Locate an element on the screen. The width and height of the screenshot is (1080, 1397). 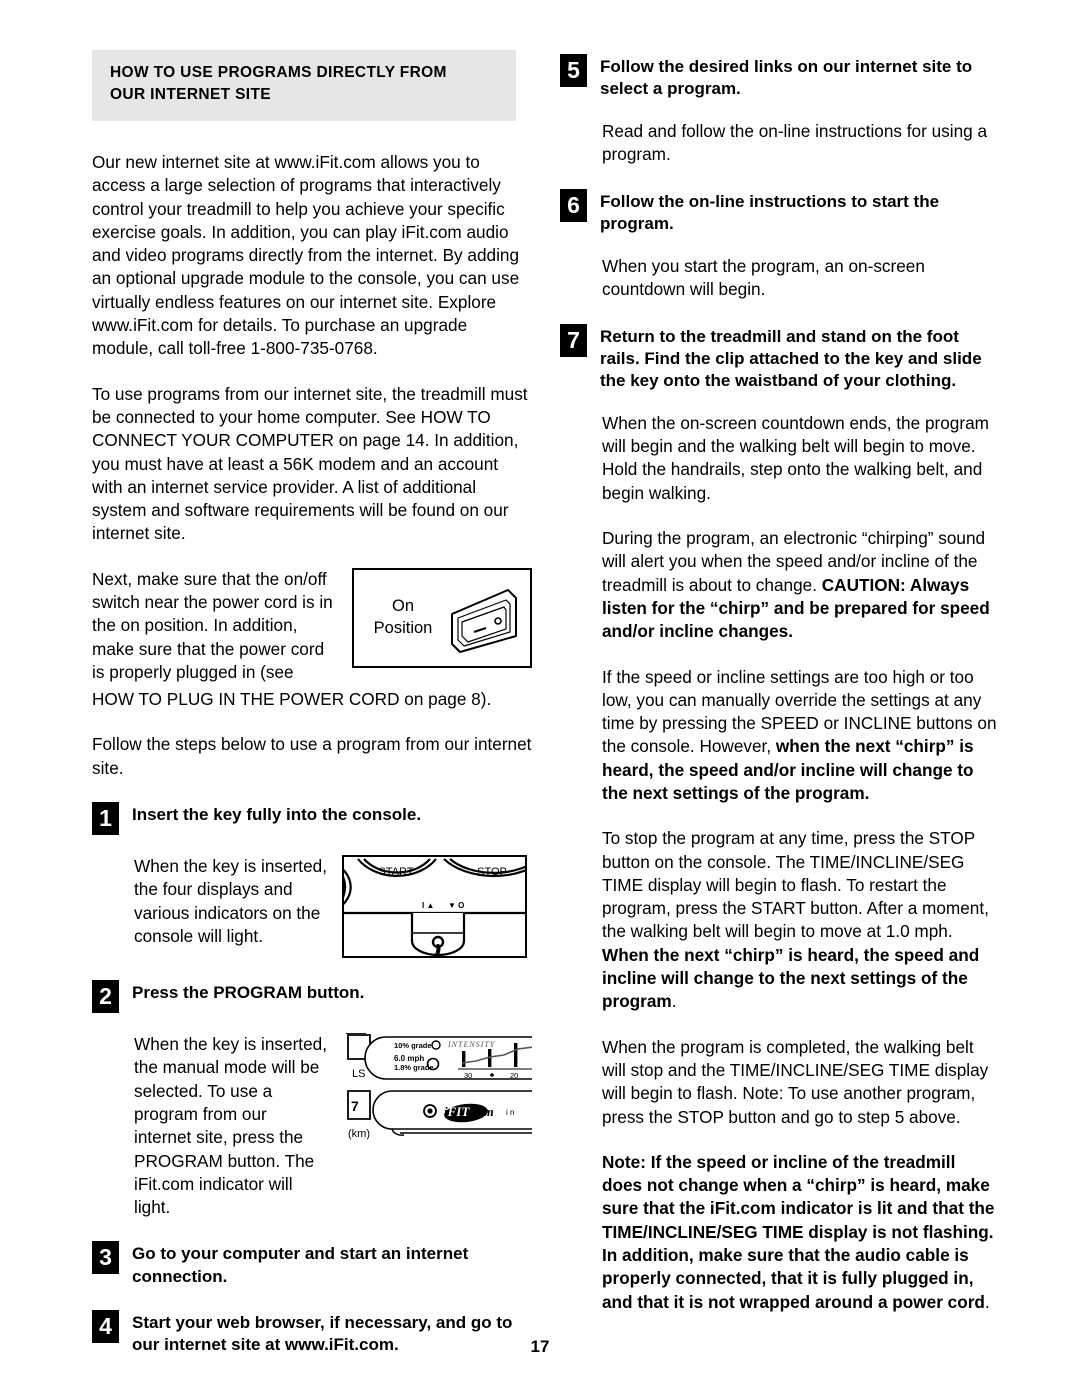
step-2-heading: Press the PROGRAM button. is located at coordinates (248, 993).